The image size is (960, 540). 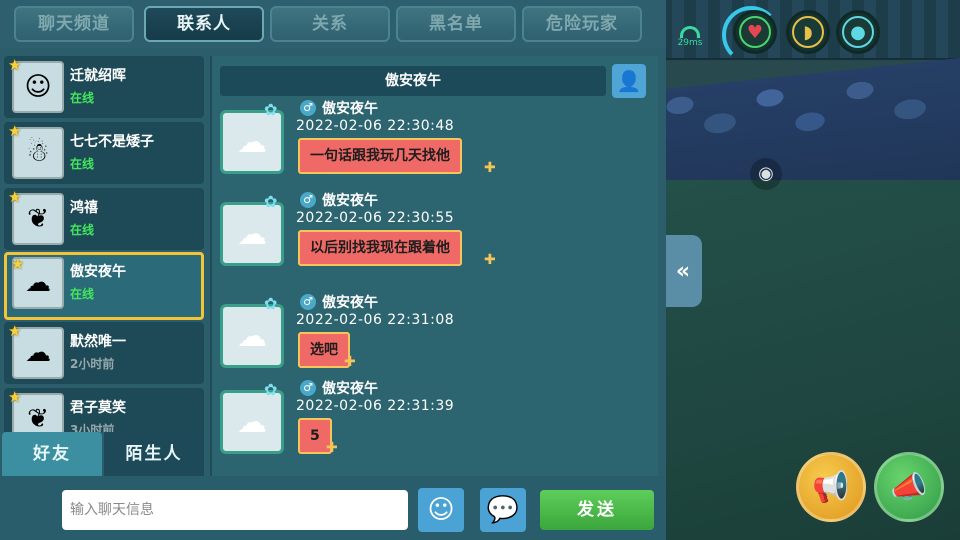 What do you see at coordinates (430, 343) in the screenshot?
I see `chat-message: ☁ ✿ ♂ 傲安夜午 2022-02-06 22:31:08 选吧 ✚` at bounding box center [430, 343].